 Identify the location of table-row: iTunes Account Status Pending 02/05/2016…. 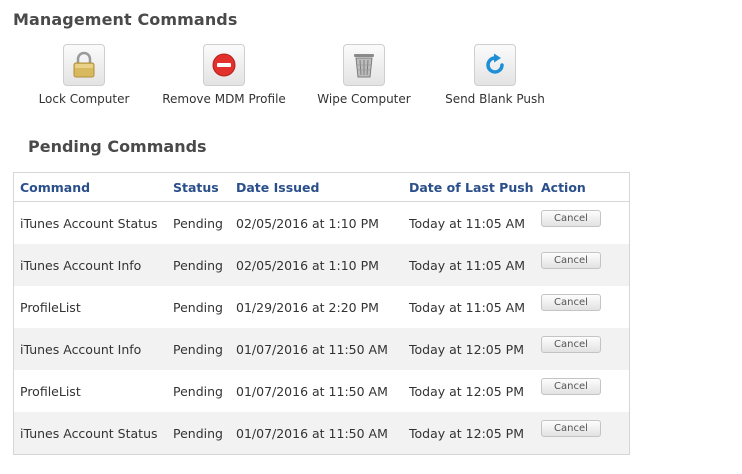
(321, 222).